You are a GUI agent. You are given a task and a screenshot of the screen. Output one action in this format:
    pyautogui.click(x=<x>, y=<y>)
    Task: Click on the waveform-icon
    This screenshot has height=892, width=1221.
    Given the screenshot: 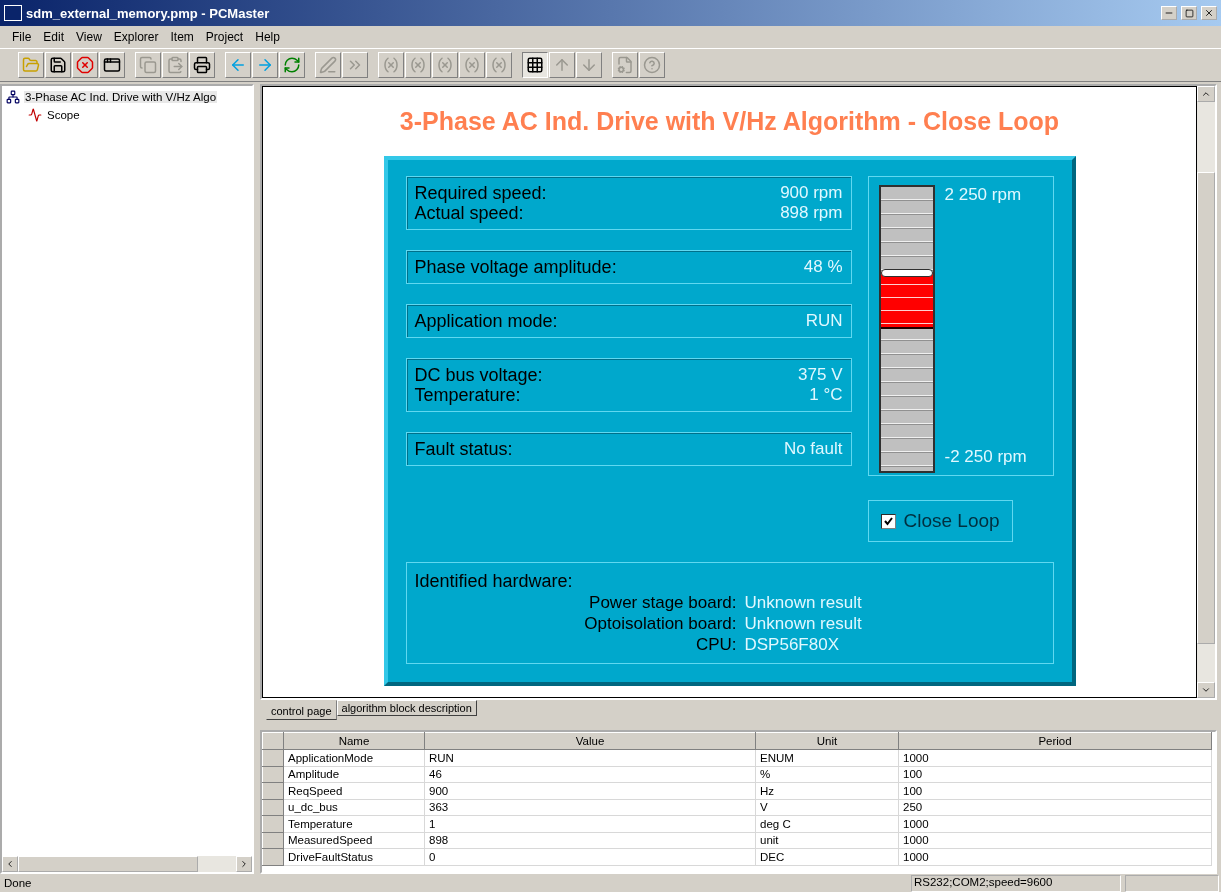 What is the action you would take?
    pyautogui.click(x=35, y=115)
    